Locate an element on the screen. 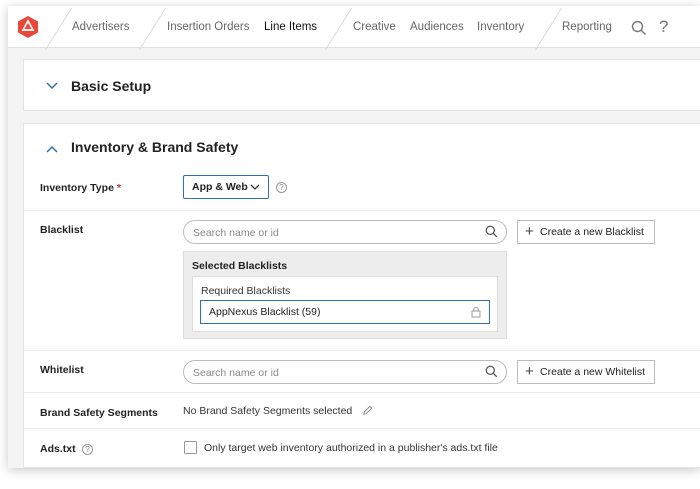 The image size is (700, 489). create-whitelist-button: + Create a new Whitelist is located at coordinates (586, 372).